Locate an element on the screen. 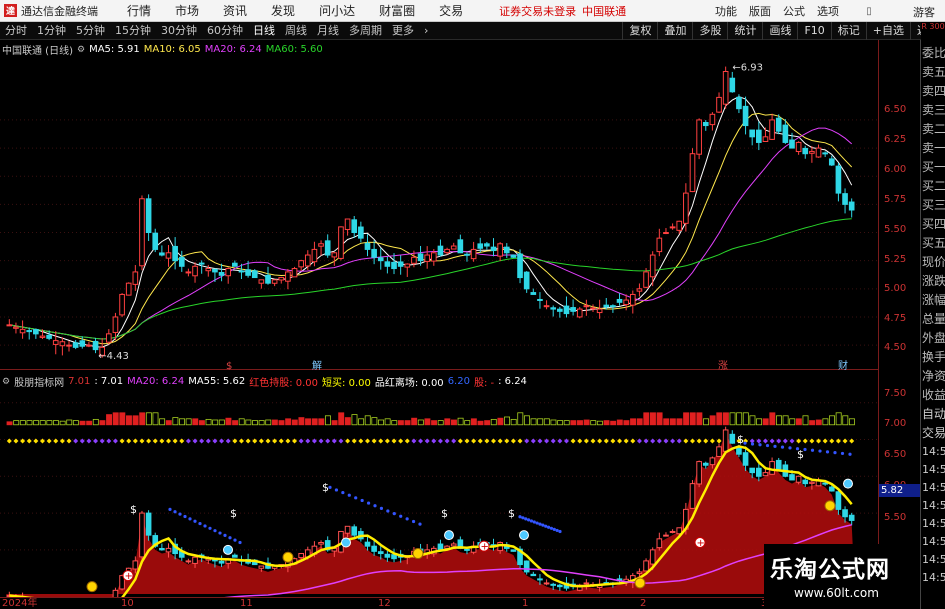 This screenshot has width=945, height=609. indicator-name: 股朋指标网 is located at coordinates (39, 383).